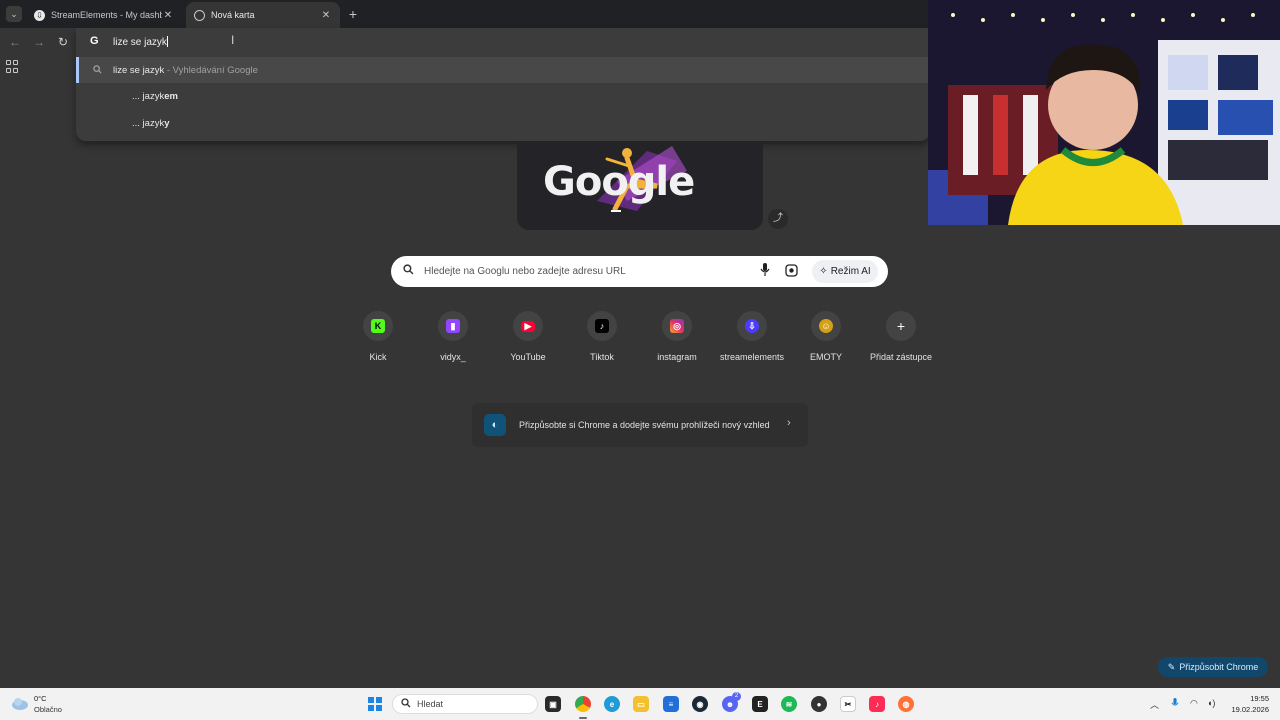 Image resolution: width=1280 pixels, height=720 pixels. What do you see at coordinates (528, 357) in the screenshot?
I see `shortcut-label: YouTube` at bounding box center [528, 357].